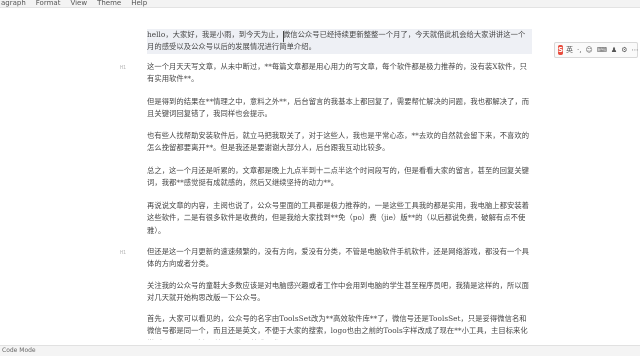 The width and height of the screenshot is (640, 356). I want to click on emoji-icon: ☺, so click(589, 50).